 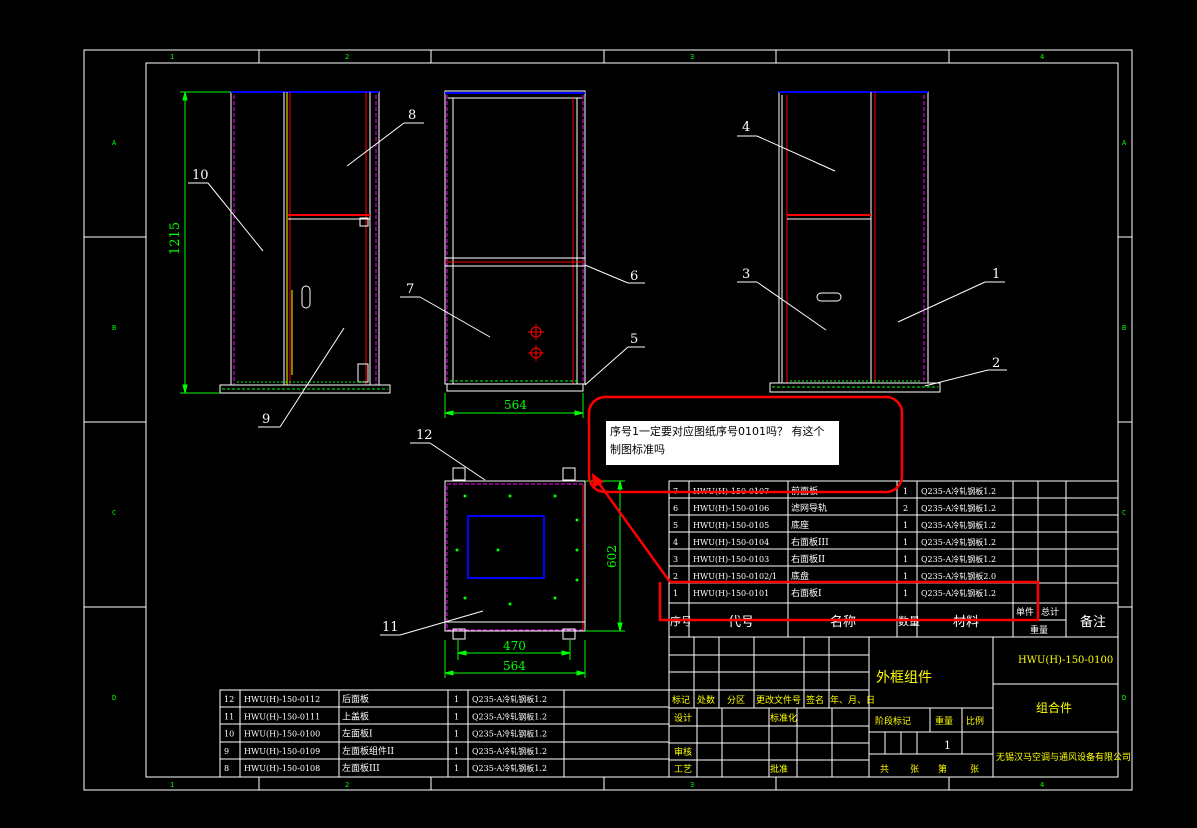 I want to click on scale-label: 比例, so click(x=975, y=721).